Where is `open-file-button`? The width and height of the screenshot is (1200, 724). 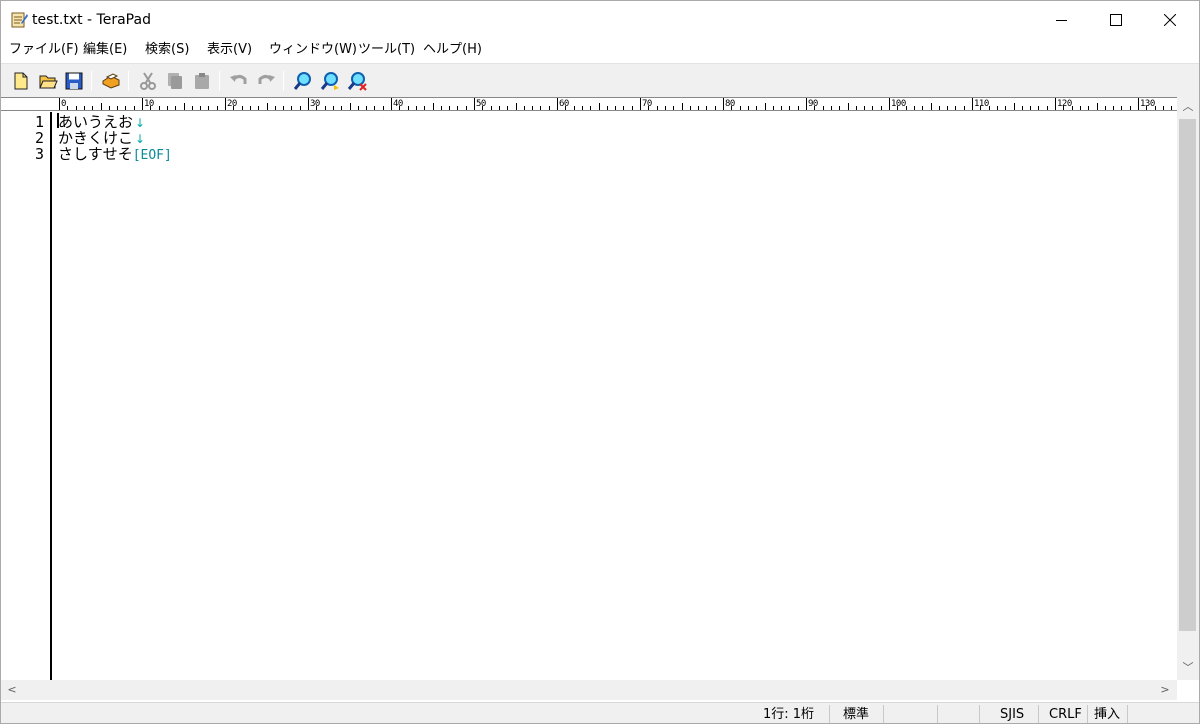
open-file-button is located at coordinates (48, 81).